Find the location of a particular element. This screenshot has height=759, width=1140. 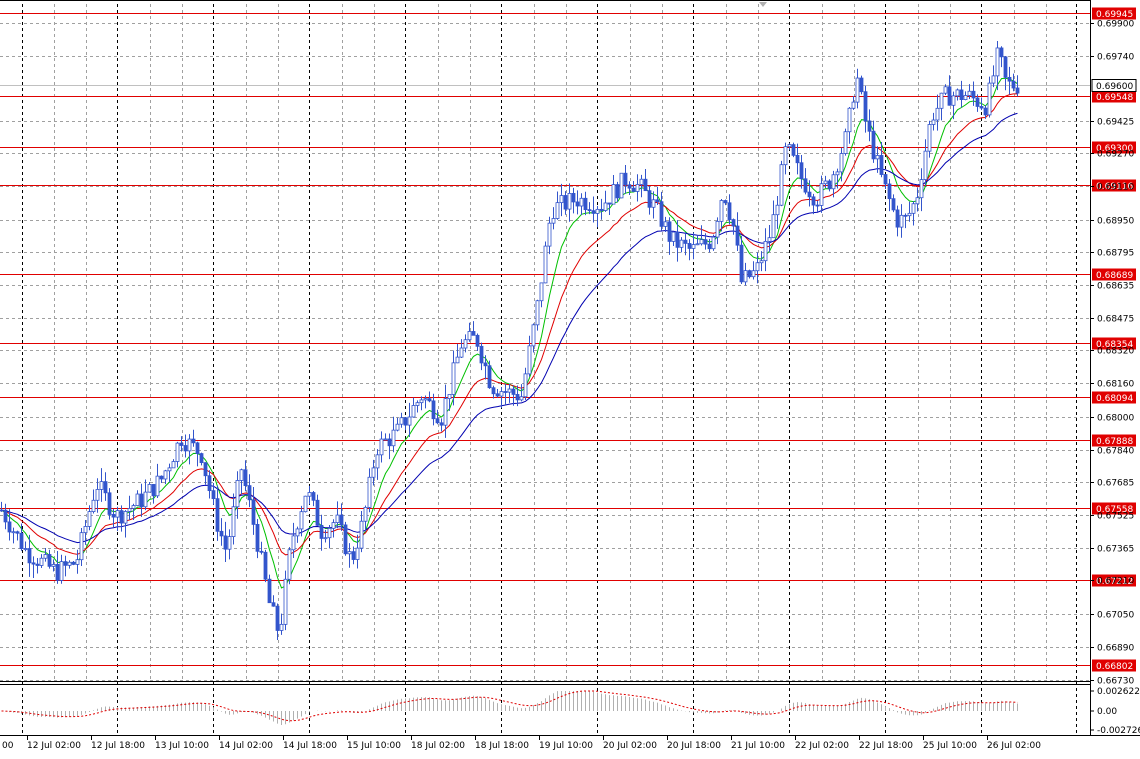

price-tick-label: 0.67210 is located at coordinates (1115, 582).